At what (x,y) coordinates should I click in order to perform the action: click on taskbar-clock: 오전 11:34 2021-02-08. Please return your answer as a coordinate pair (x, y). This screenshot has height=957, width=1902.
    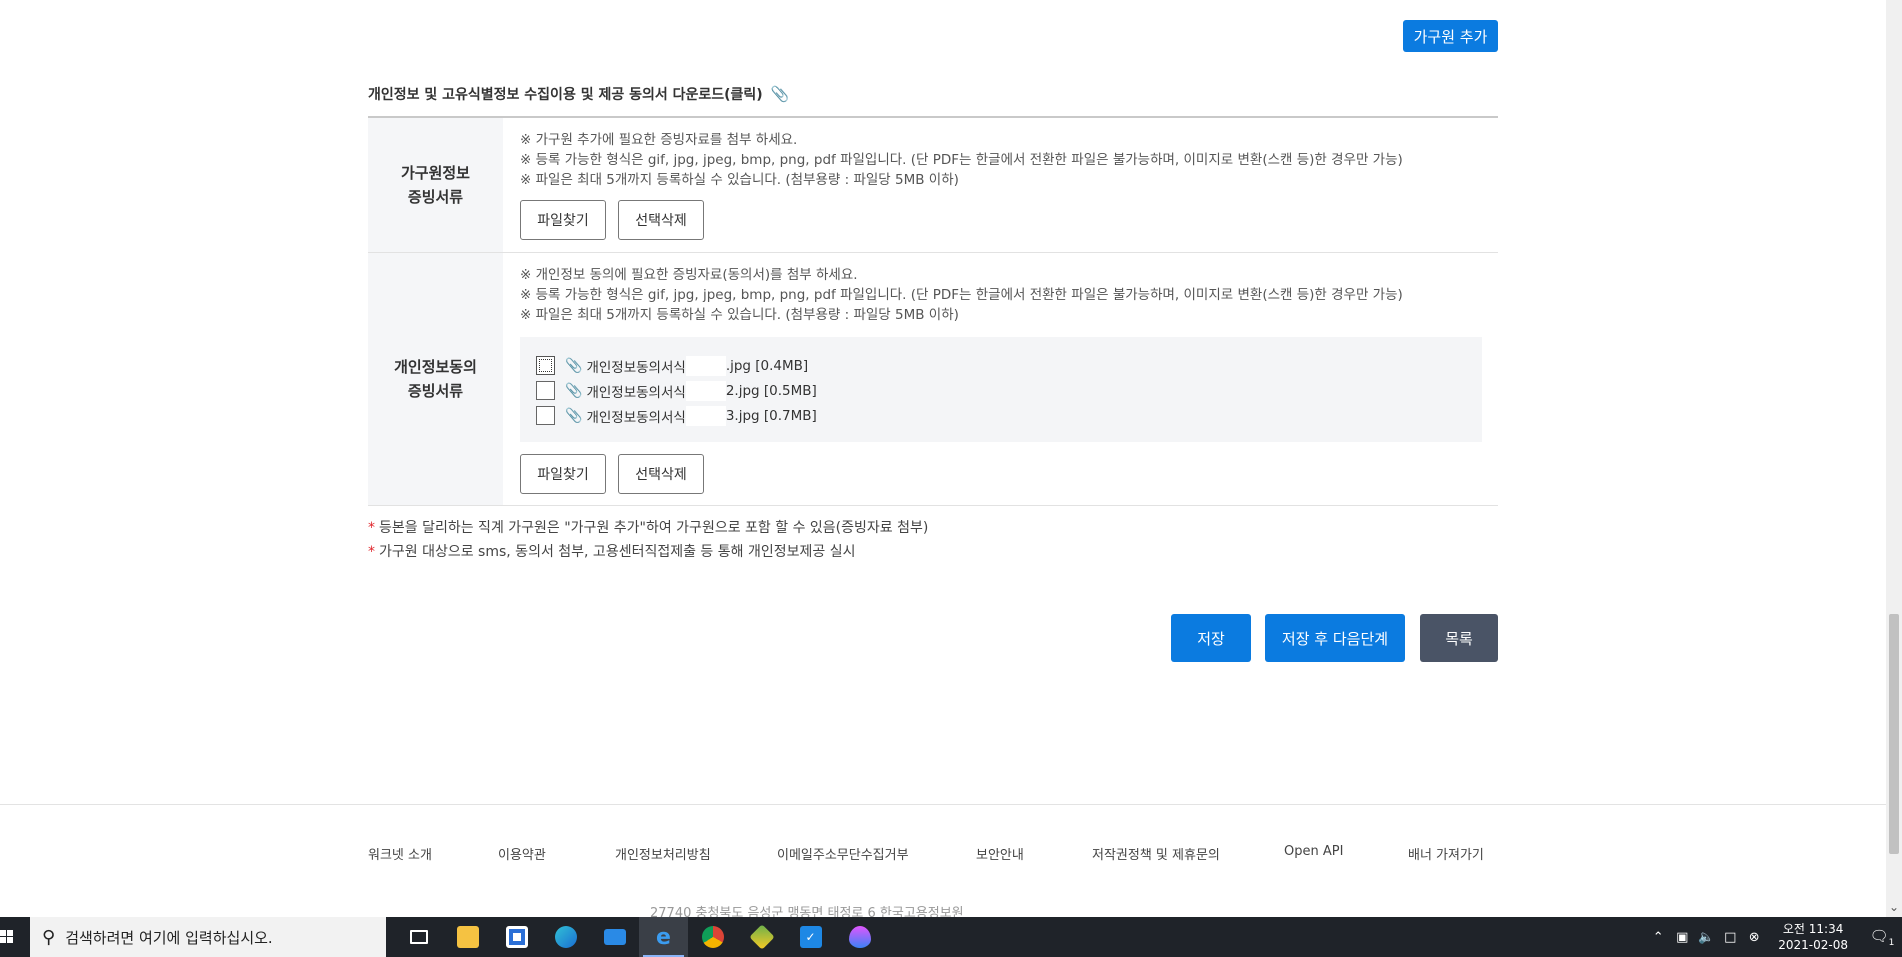
    Looking at the image, I should click on (1813, 937).